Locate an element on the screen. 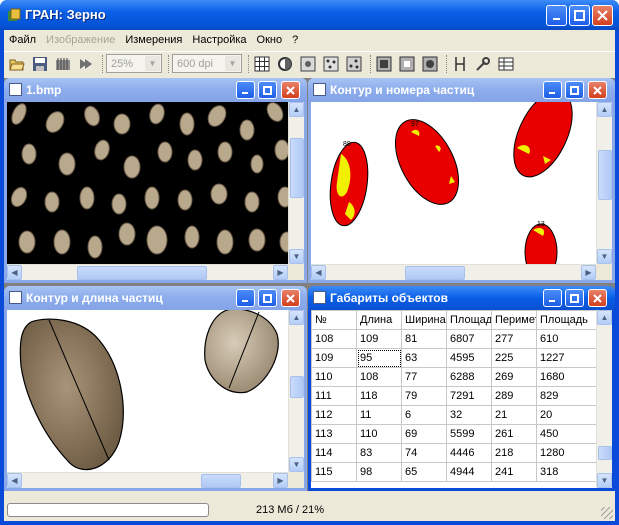 The height and width of the screenshot is (525, 619). close-button is located at coordinates (602, 15).